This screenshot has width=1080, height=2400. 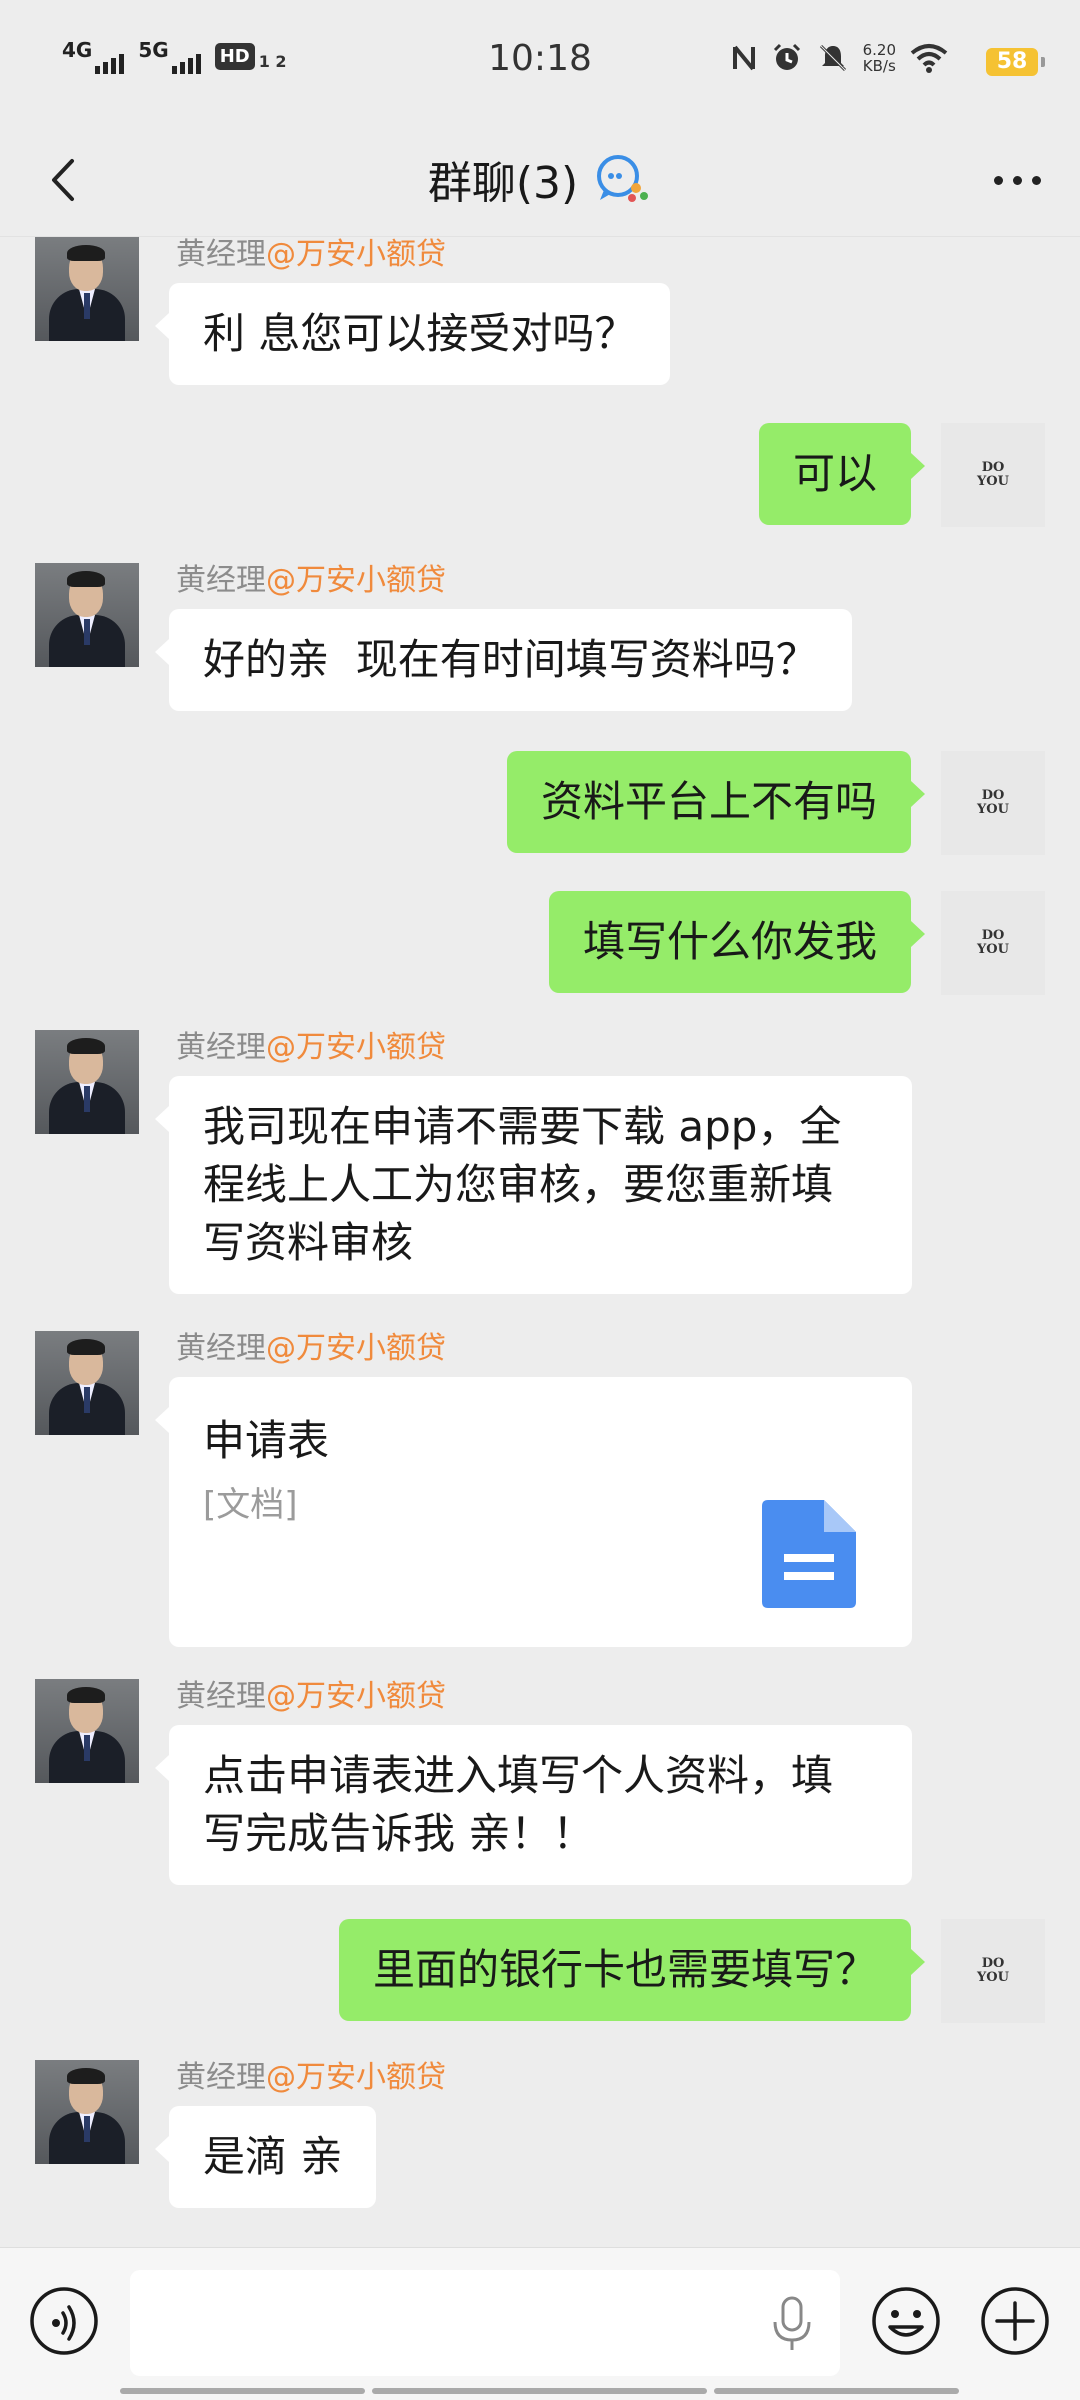 What do you see at coordinates (503, 660) in the screenshot?
I see `message-bubble: 好的亲 现在有时间填写资料吗？` at bounding box center [503, 660].